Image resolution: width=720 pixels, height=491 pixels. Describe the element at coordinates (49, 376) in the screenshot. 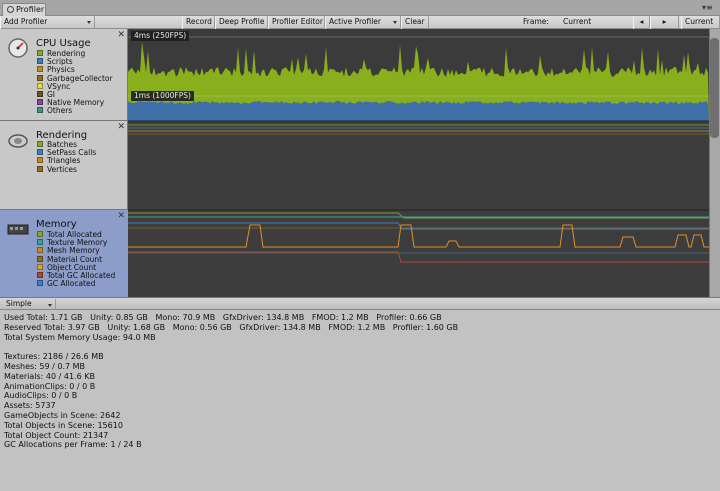

I see `details-line: Materials: 40 / 41.6 KB` at that location.